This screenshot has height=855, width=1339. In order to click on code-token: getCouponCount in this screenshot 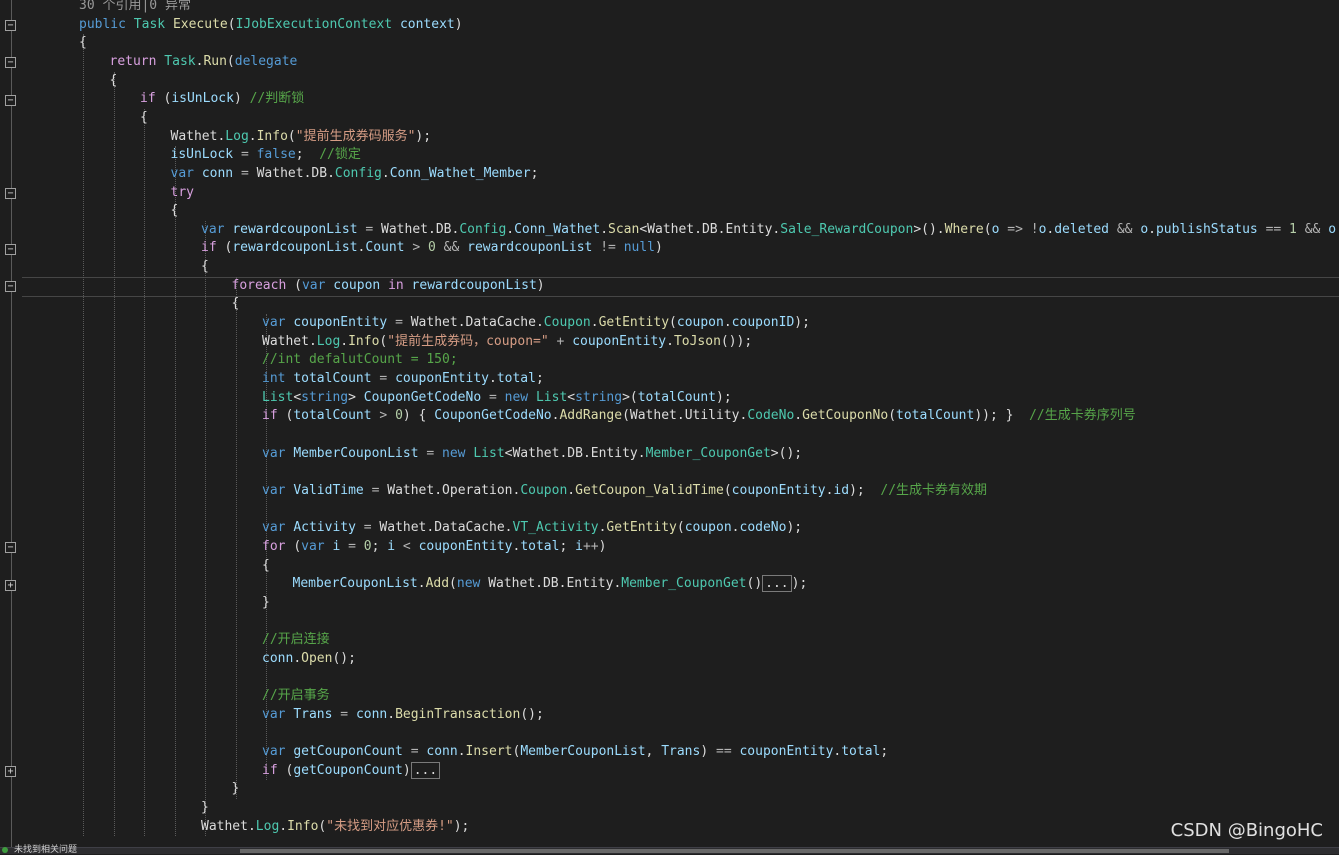, I will do `click(352, 751)`.